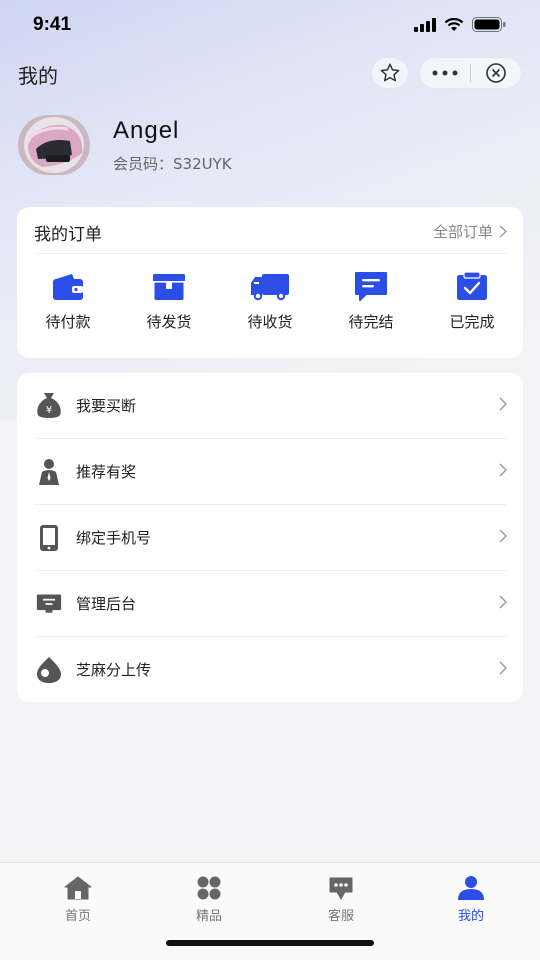  I want to click on message-icon, so click(371, 286).